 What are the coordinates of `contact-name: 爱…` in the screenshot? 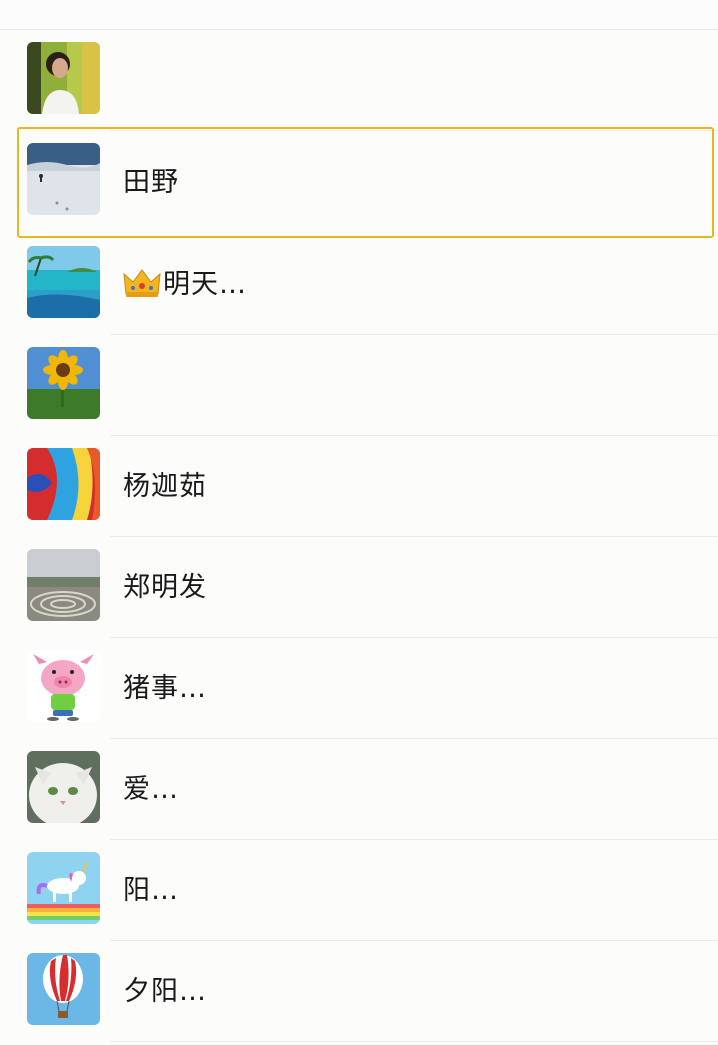 It's located at (151, 789).